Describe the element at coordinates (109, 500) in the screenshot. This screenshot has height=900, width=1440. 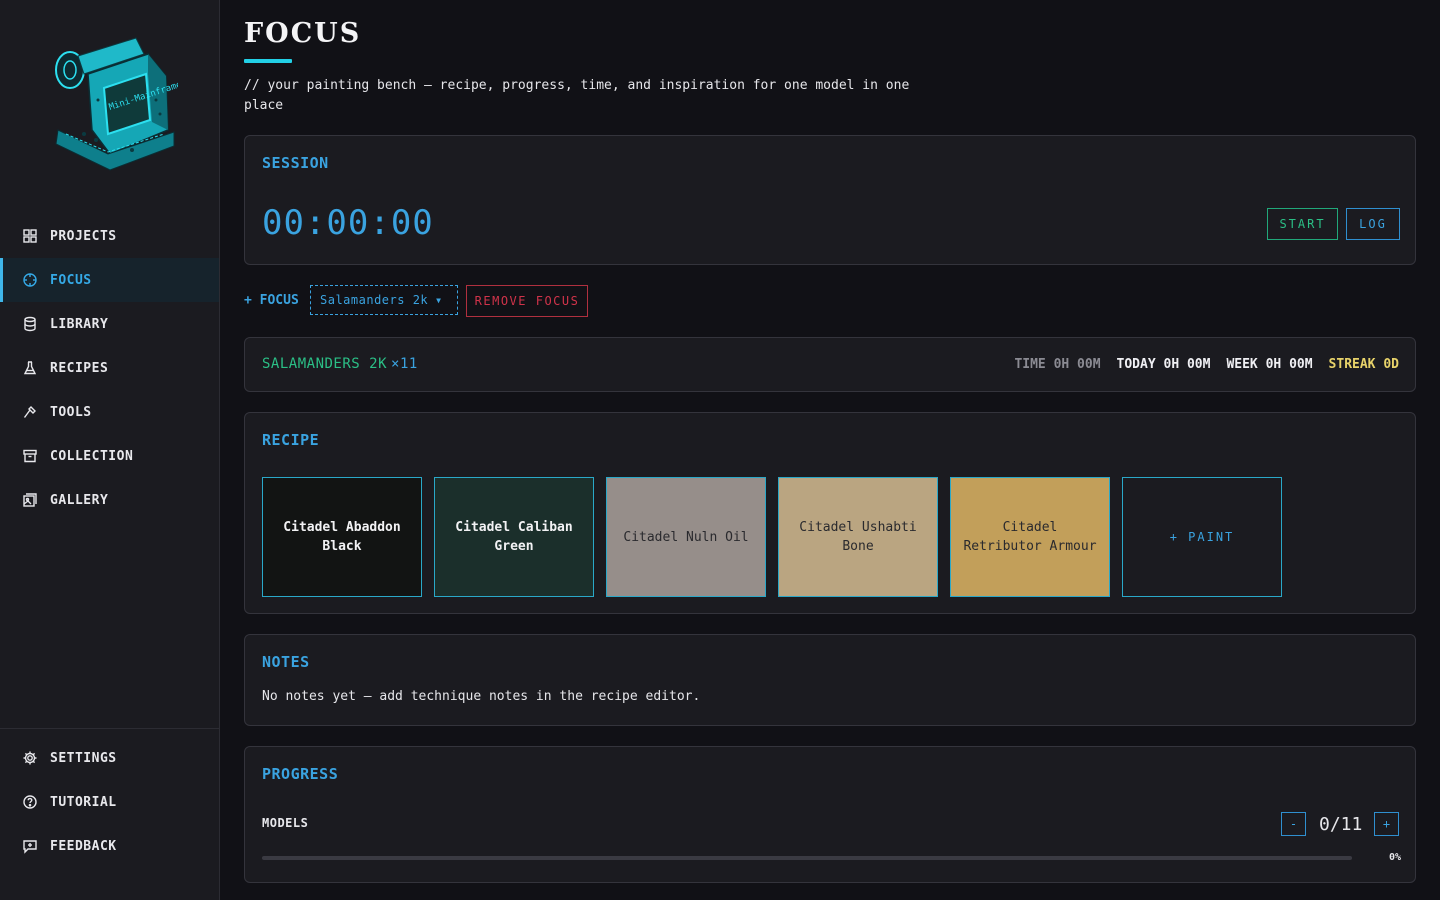
I see `nav-item-gallery: GALLERY` at that location.